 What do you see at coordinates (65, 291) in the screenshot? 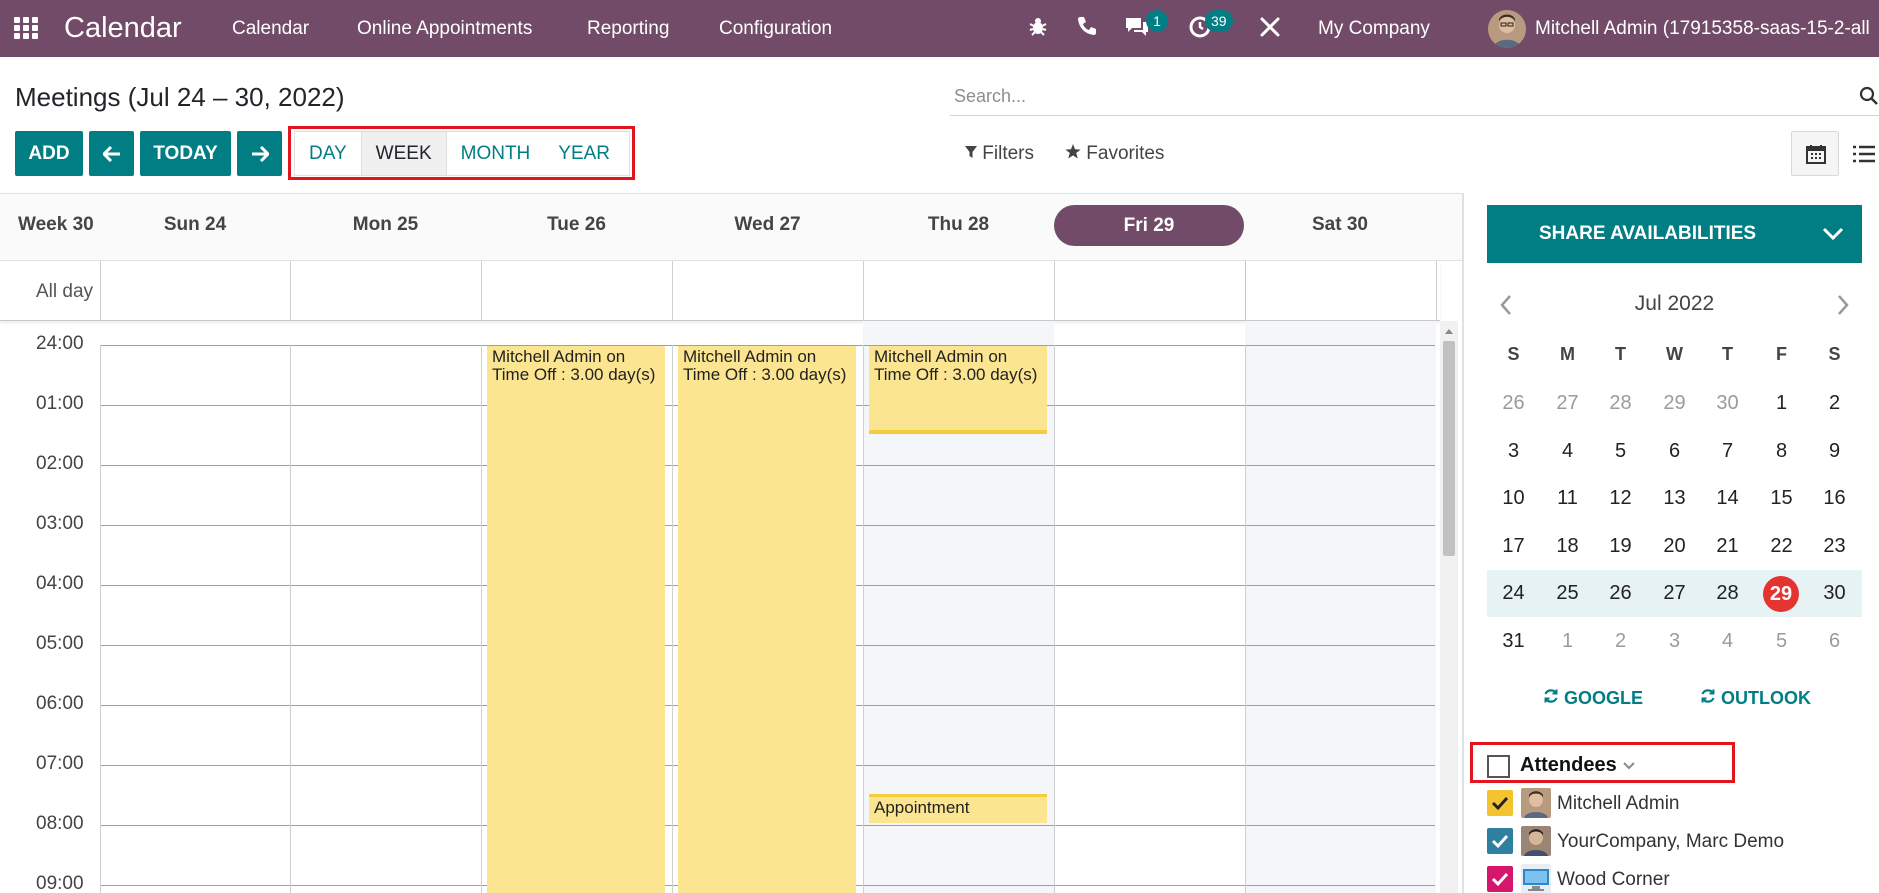
I see `all-day-label: All day` at bounding box center [65, 291].